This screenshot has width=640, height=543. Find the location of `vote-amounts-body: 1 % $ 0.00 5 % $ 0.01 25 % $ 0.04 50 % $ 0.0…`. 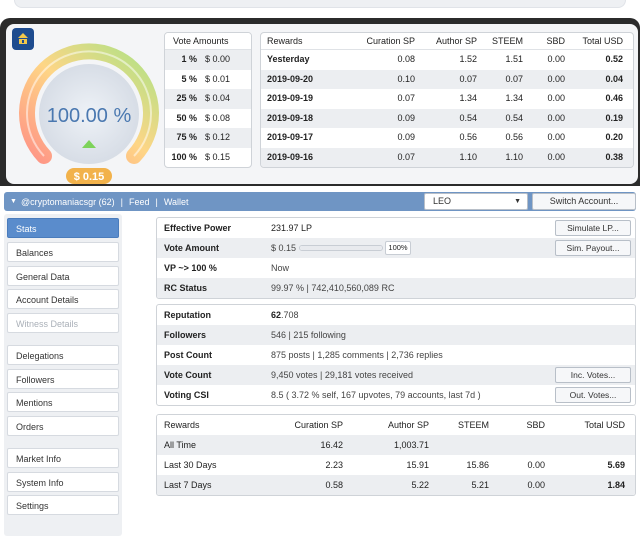

vote-amounts-body: 1 % $ 0.00 5 % $ 0.01 25 % $ 0.04 50 % $ 0.0… is located at coordinates (208, 108).